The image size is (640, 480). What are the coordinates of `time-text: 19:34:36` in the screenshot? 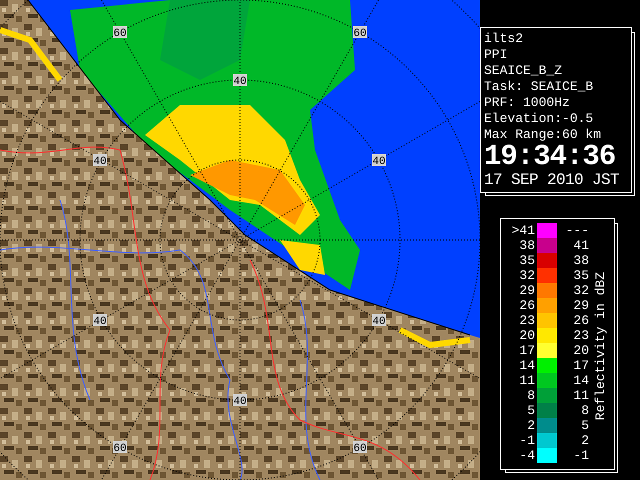 It's located at (550, 157).